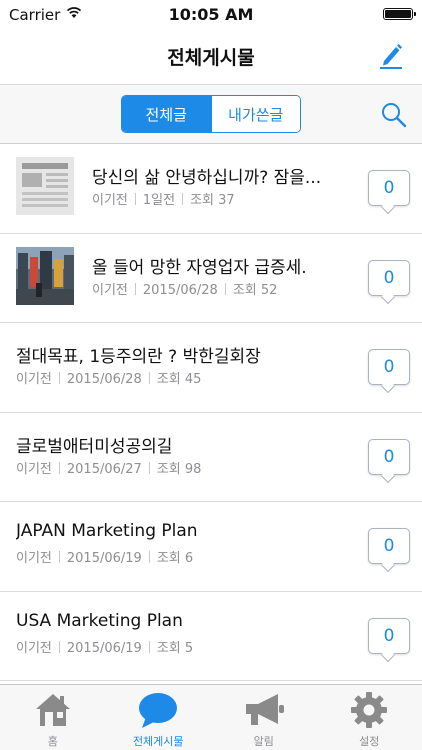 This screenshot has height=750, width=422. I want to click on segmented-control: 전체글 내가쓴글, so click(211, 114).